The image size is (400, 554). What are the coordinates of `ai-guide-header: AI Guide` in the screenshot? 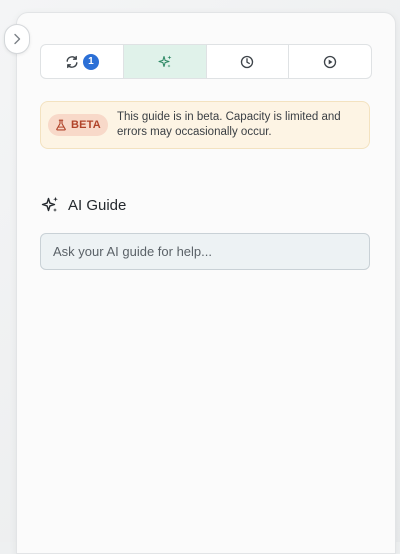 It's located at (83, 205).